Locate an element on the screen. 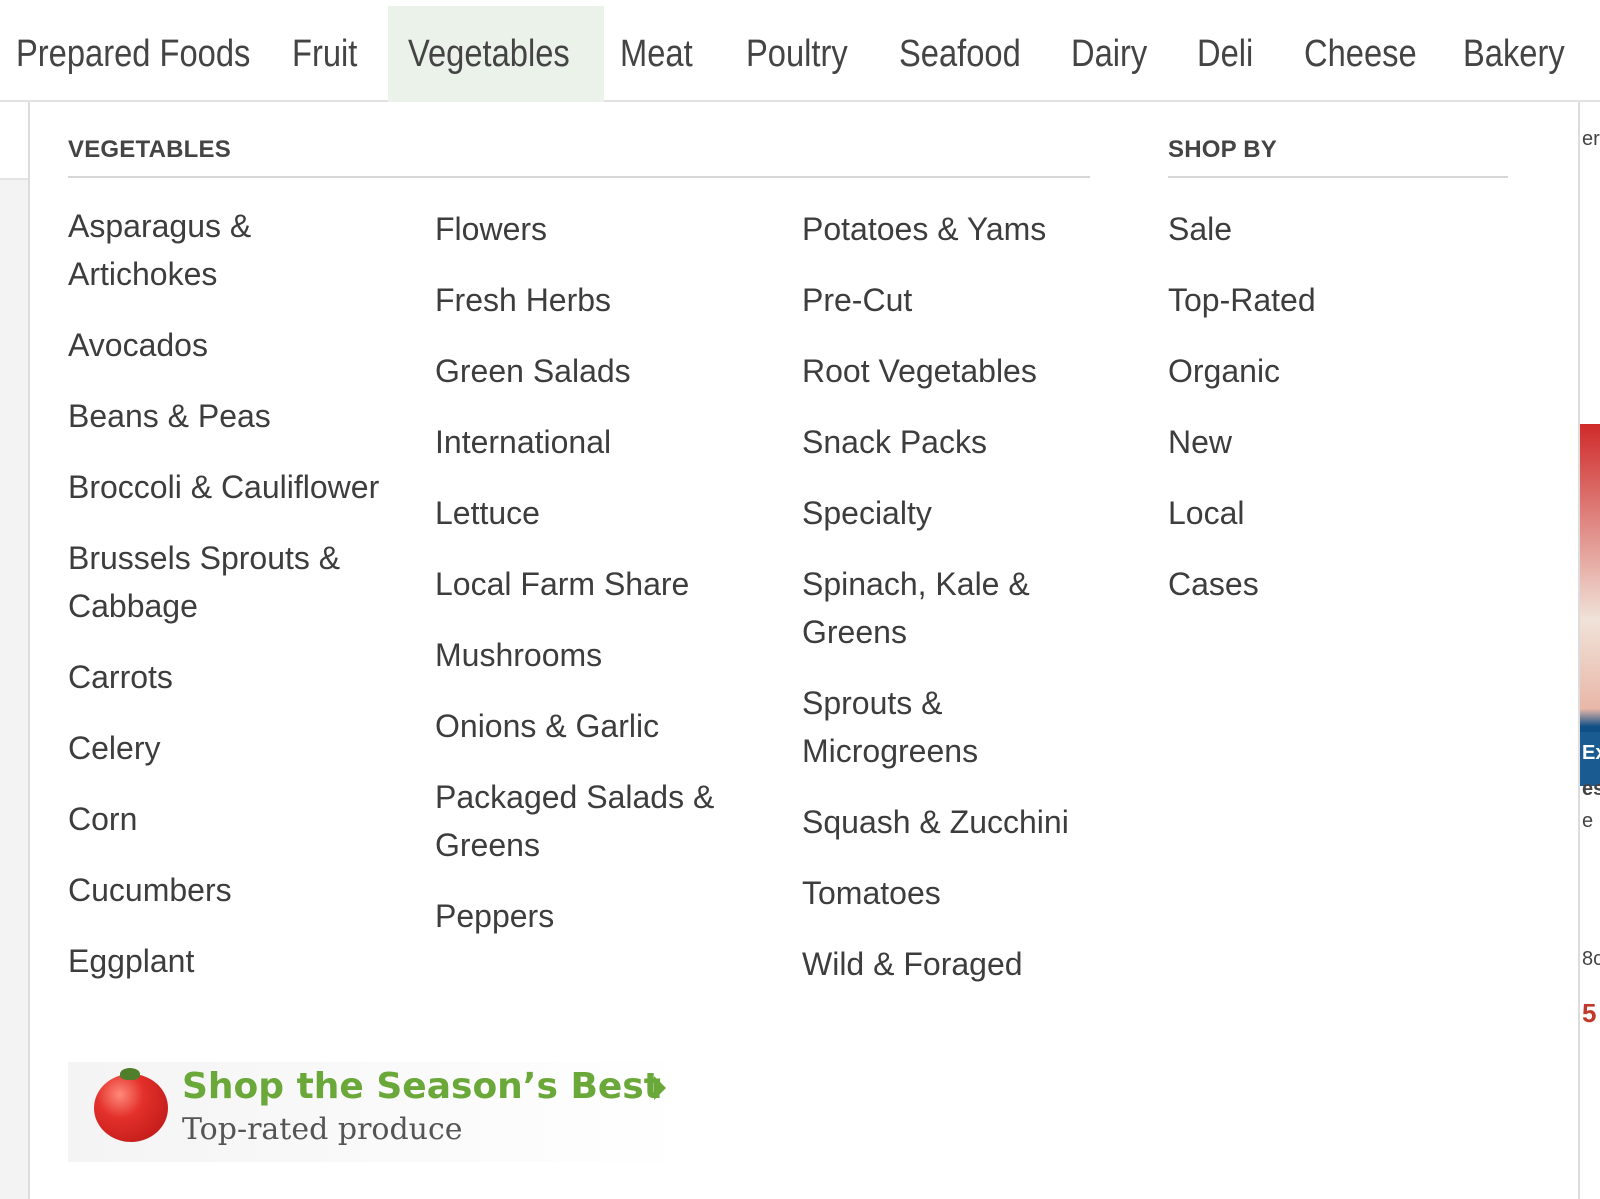  edge-text: er is located at coordinates (1591, 139).